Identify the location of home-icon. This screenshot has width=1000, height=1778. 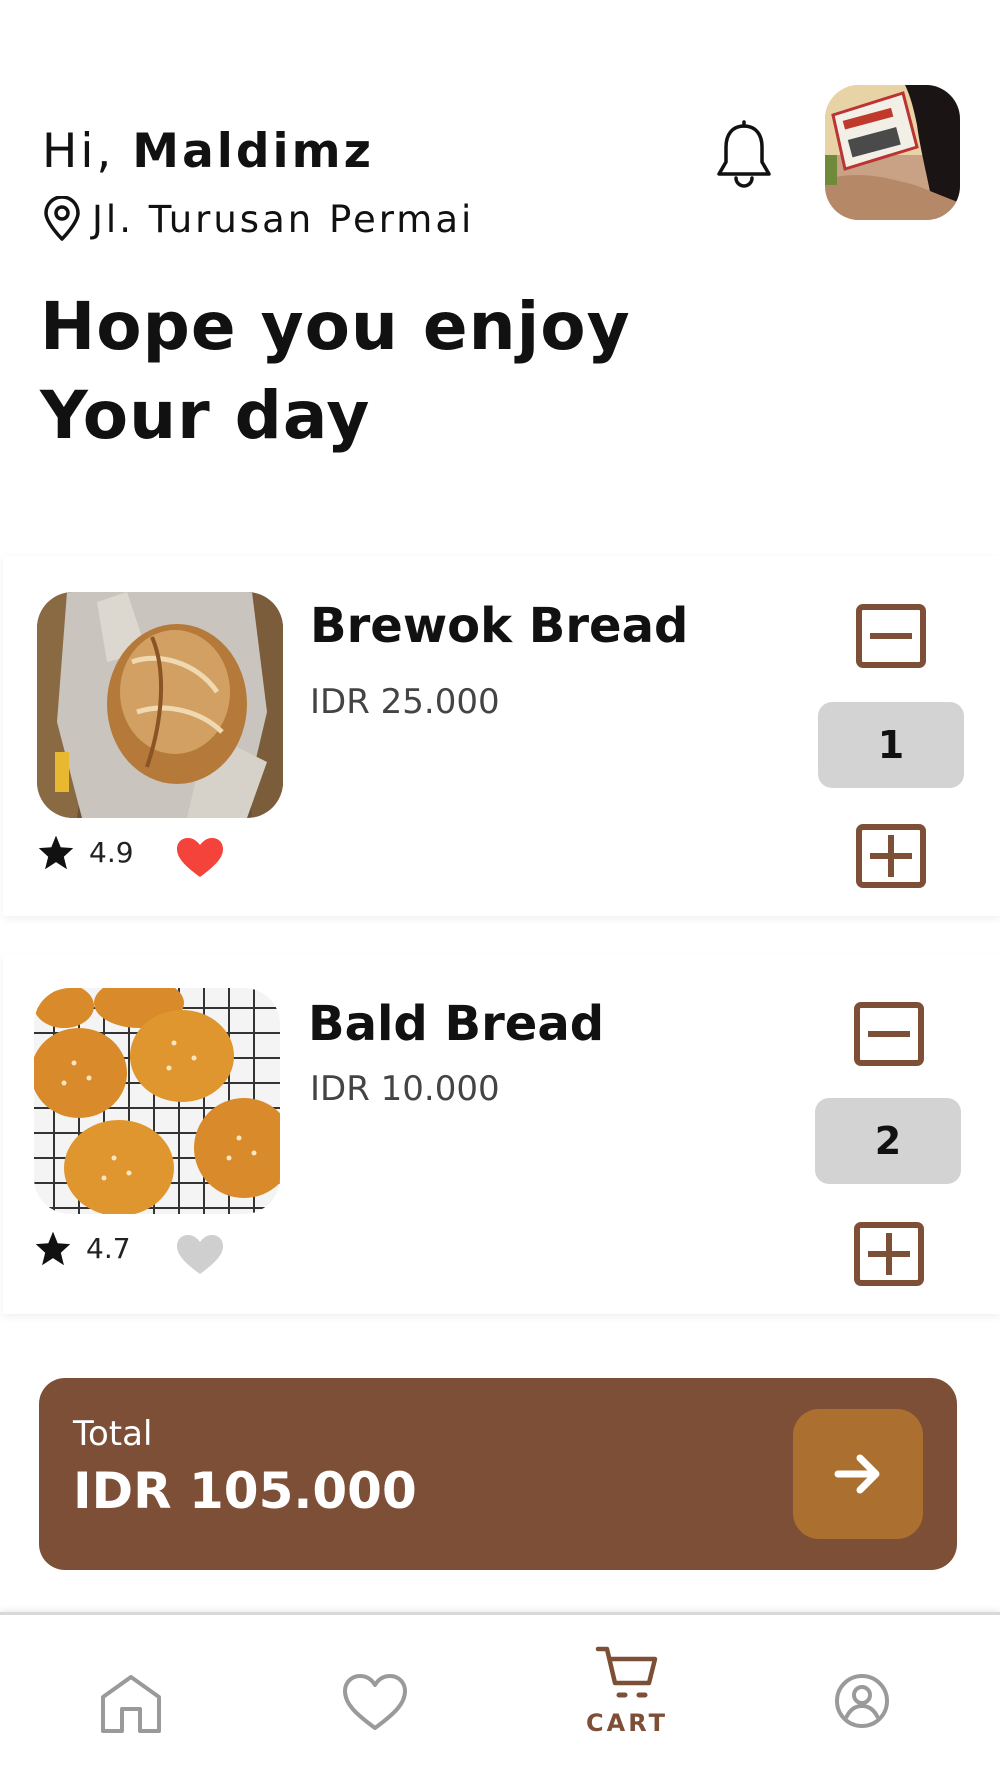
(131, 1704).